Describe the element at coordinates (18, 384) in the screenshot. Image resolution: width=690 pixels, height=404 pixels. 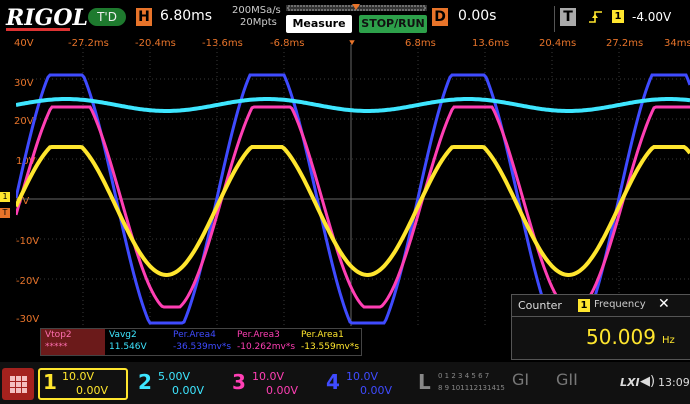
I see `grid-menu-icon` at that location.